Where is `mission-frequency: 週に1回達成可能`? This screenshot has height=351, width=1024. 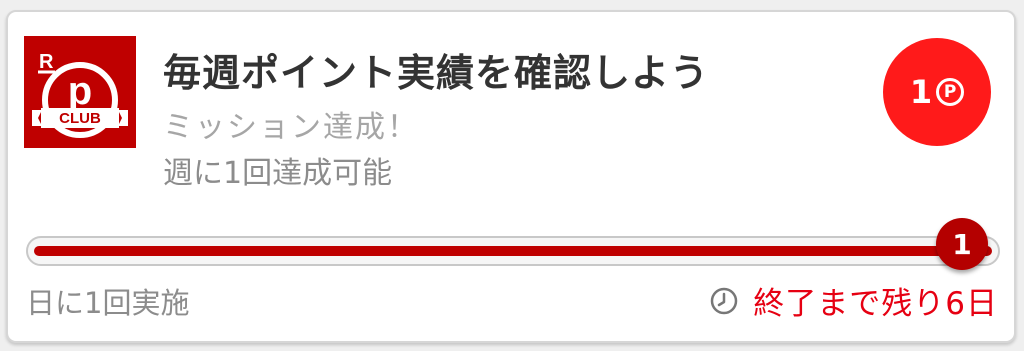
mission-frequency: 週に1回達成可能 is located at coordinates (278, 173).